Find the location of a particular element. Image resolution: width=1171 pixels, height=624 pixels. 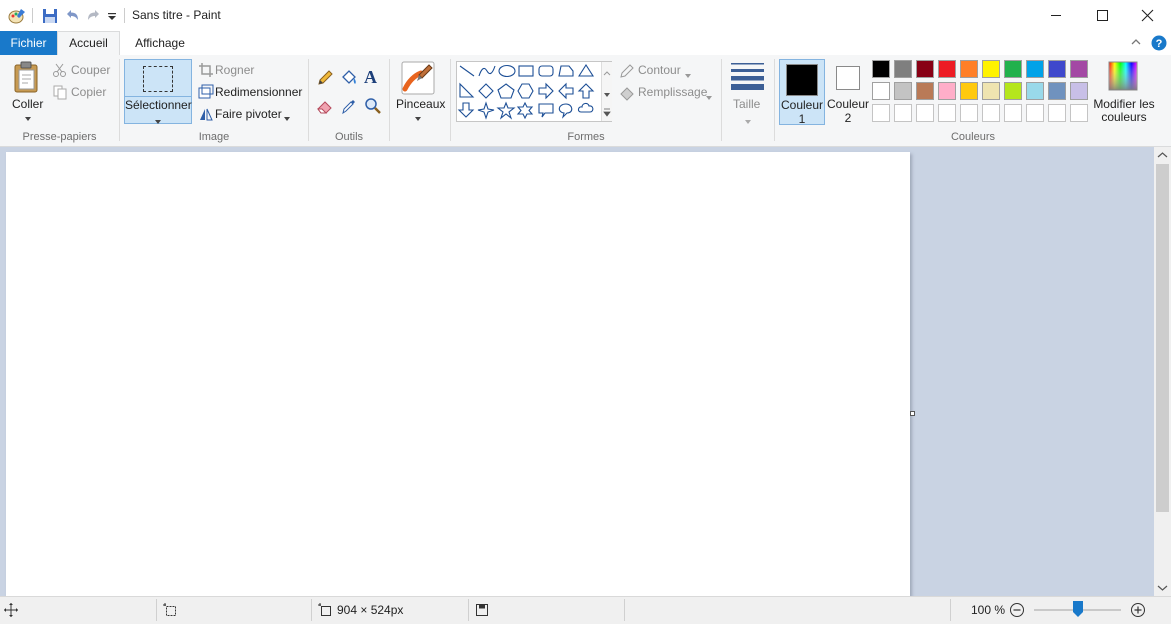

shape-up-arrow is located at coordinates (586, 91).